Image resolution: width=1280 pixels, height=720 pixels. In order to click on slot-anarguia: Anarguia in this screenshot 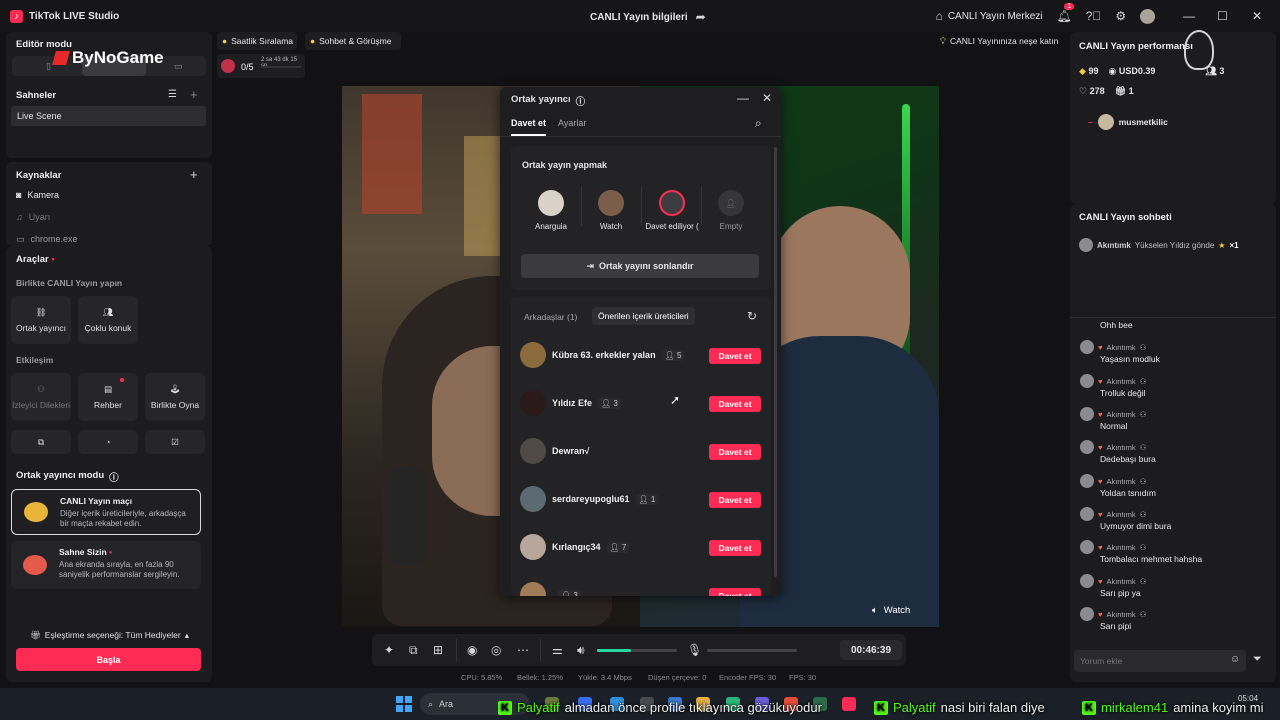, I will do `click(551, 210)`.